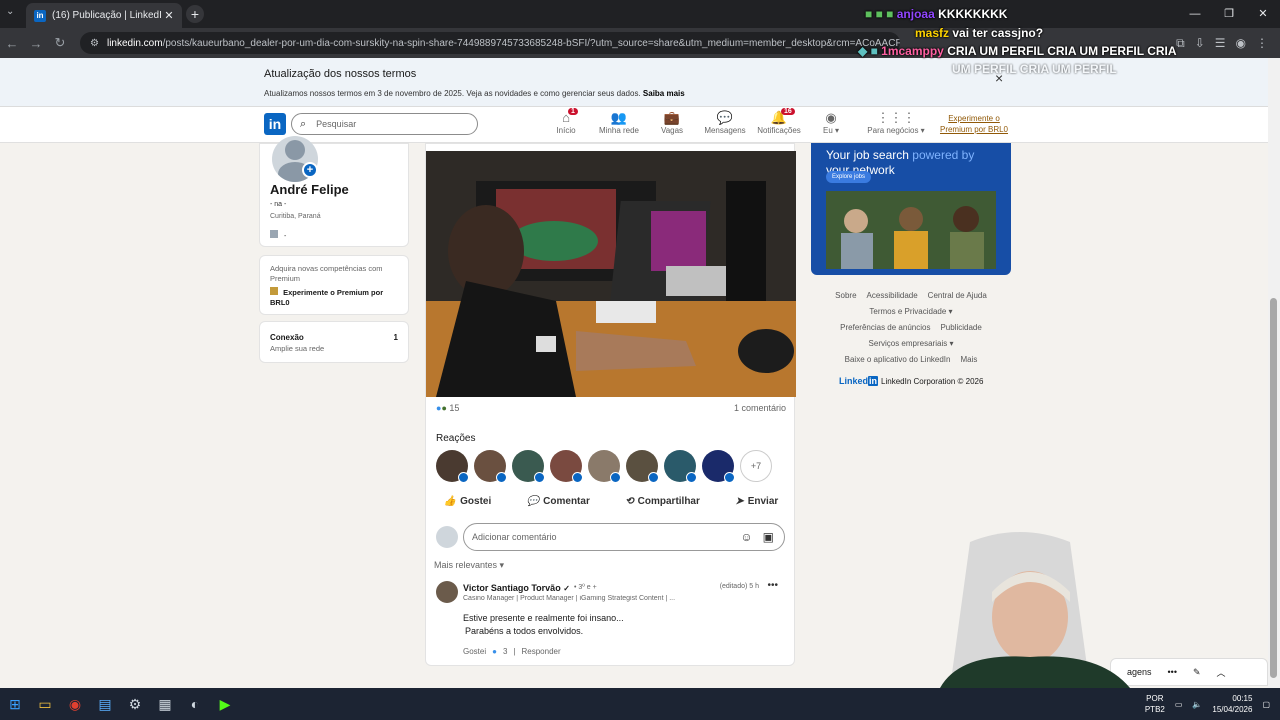  What do you see at coordinates (274, 291) in the screenshot?
I see `premium-icon` at bounding box center [274, 291].